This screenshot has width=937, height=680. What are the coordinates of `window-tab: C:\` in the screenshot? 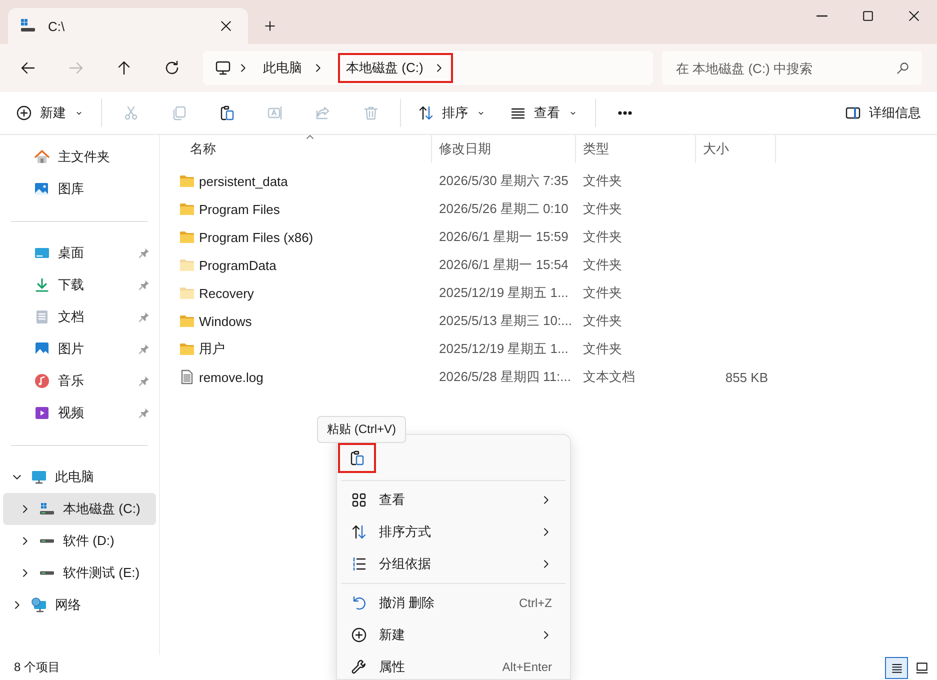 It's located at (128, 26).